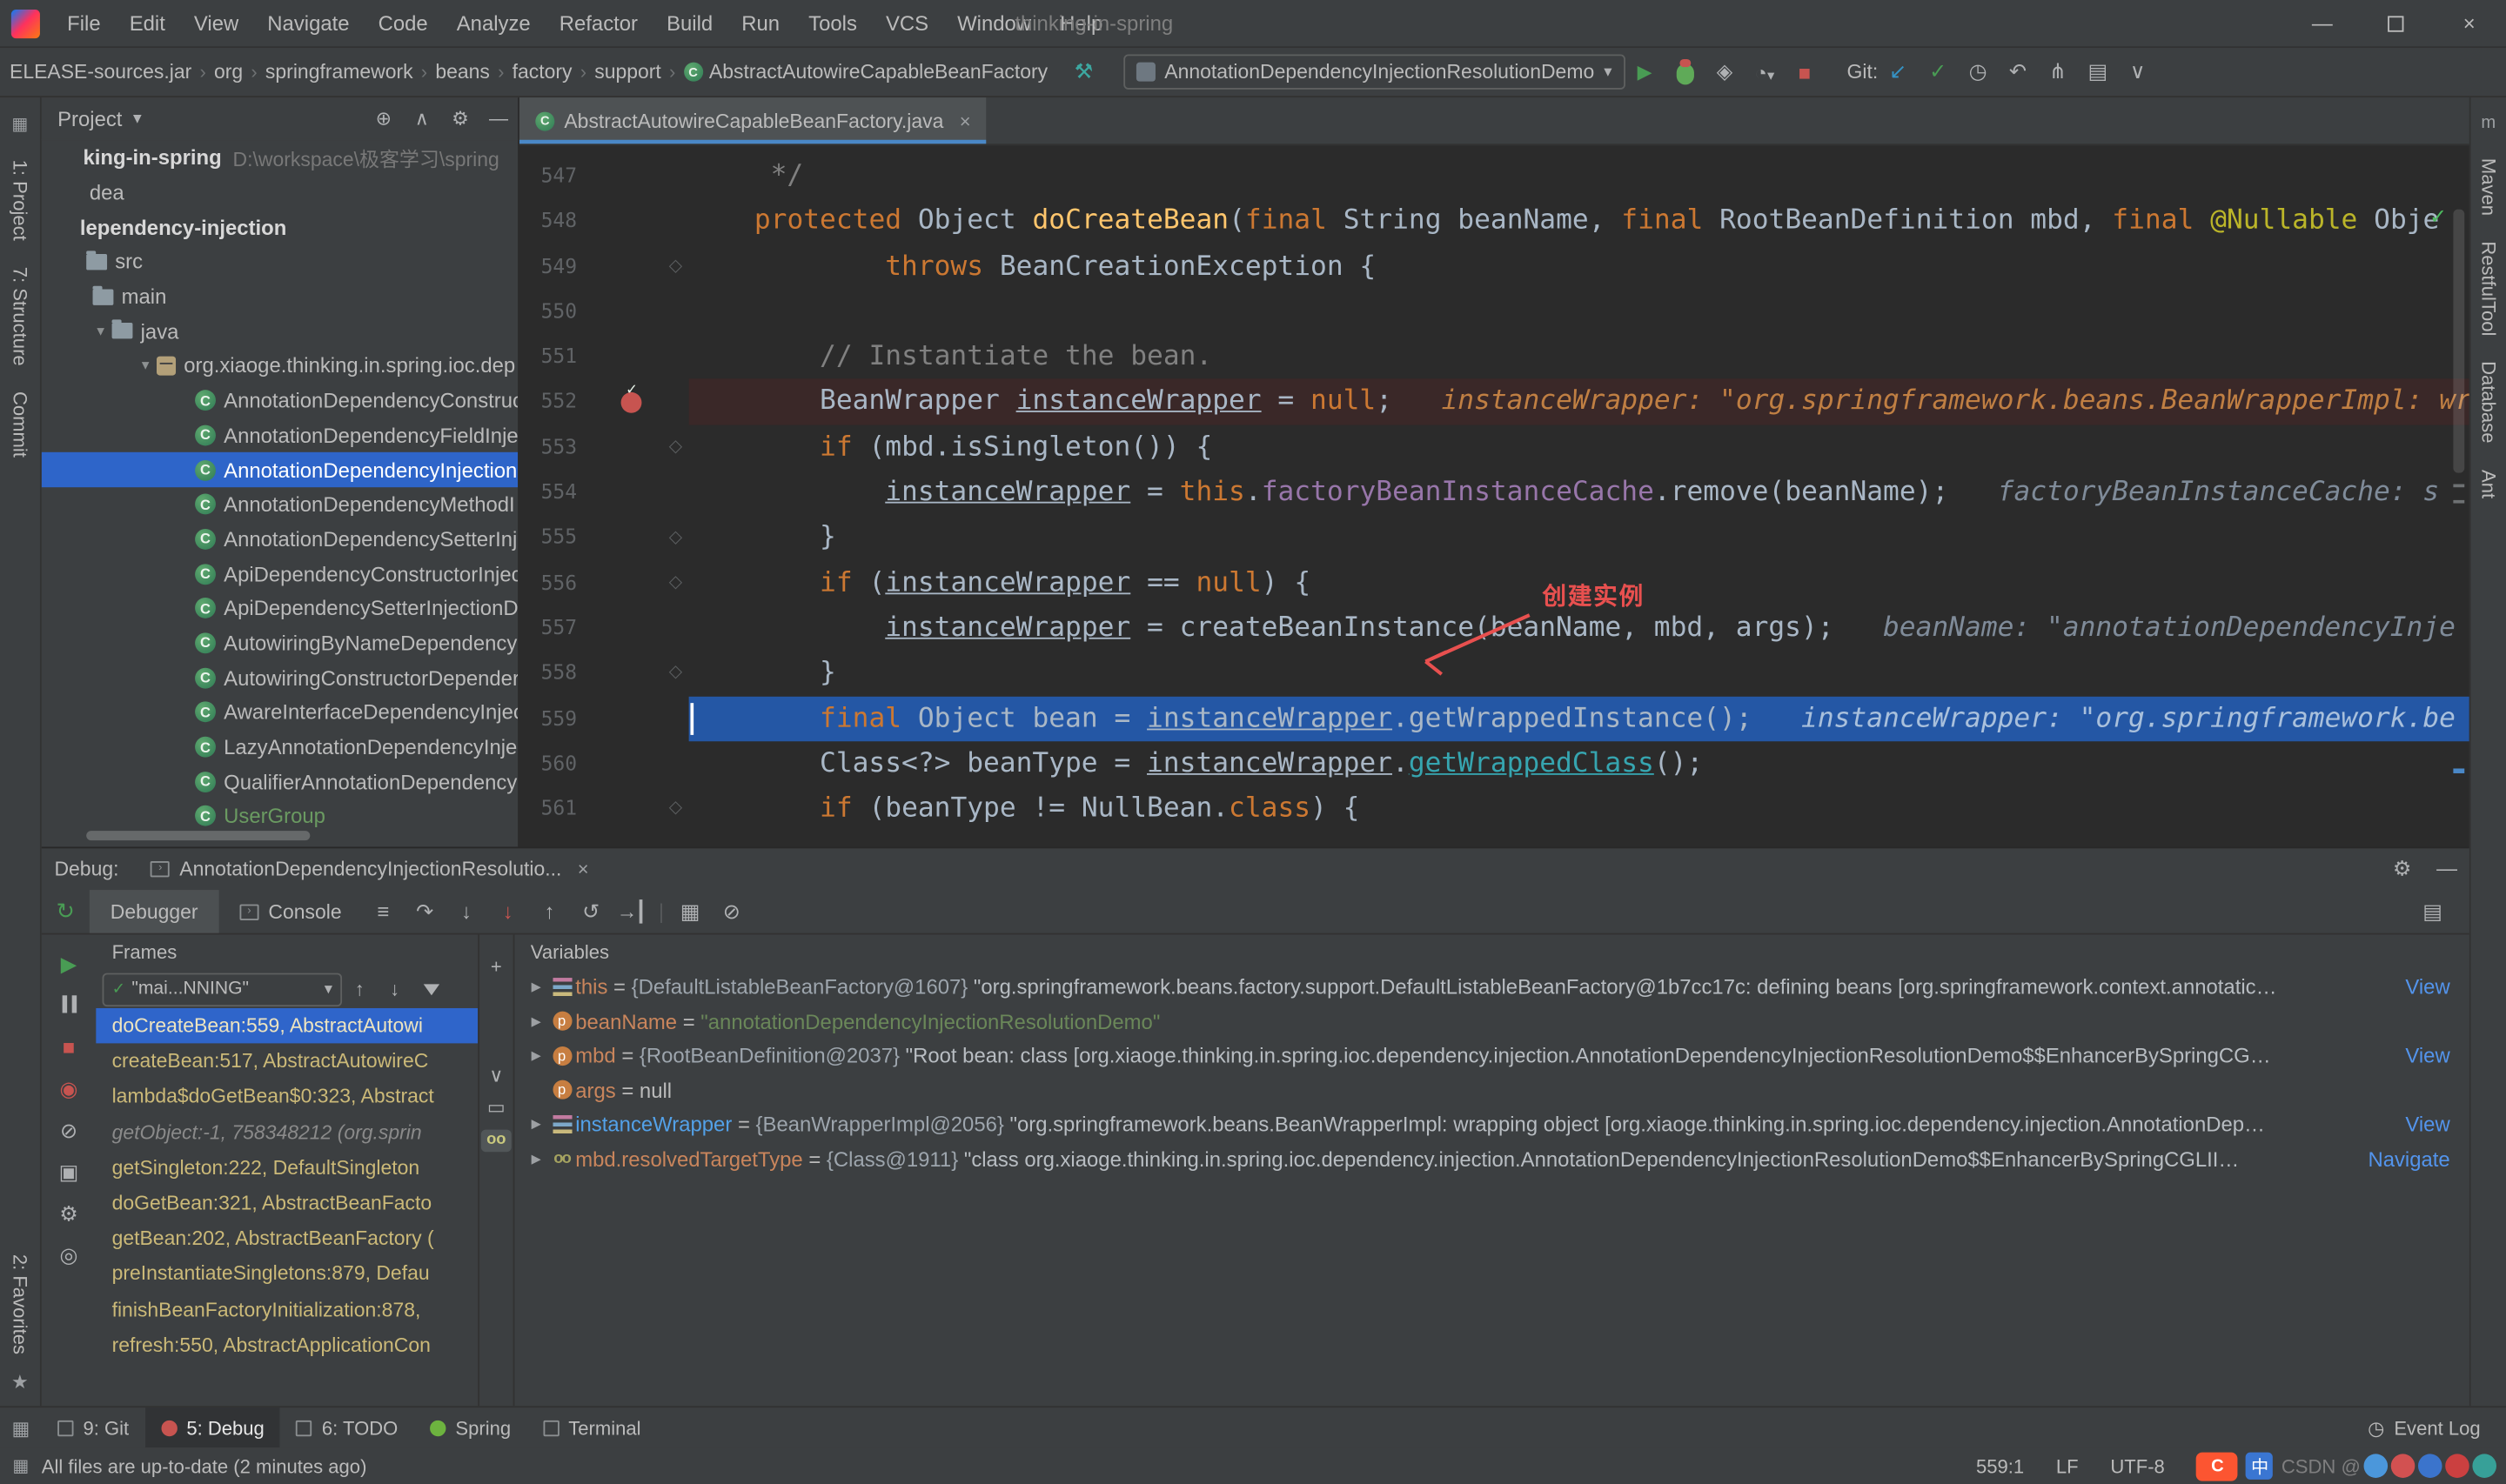  I want to click on drop-frame-icon: ↺, so click(591, 912).